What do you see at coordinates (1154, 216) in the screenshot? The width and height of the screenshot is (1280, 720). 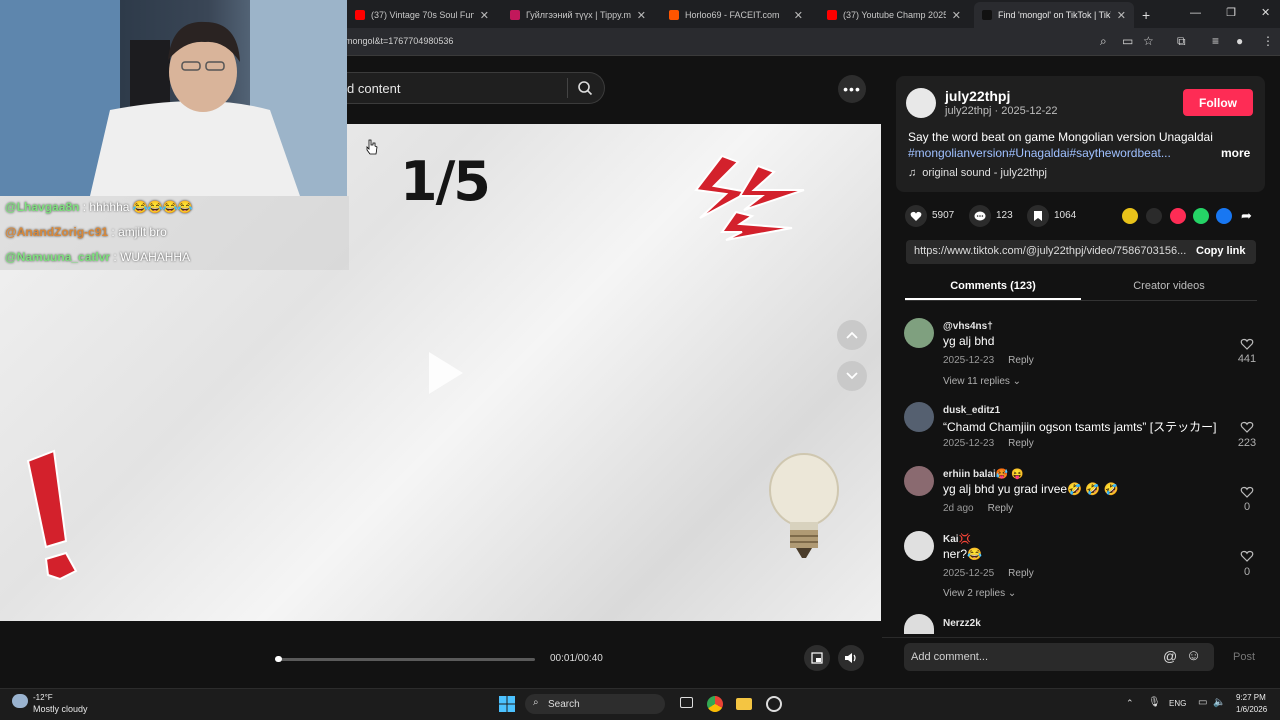 I see `embed-icon` at bounding box center [1154, 216].